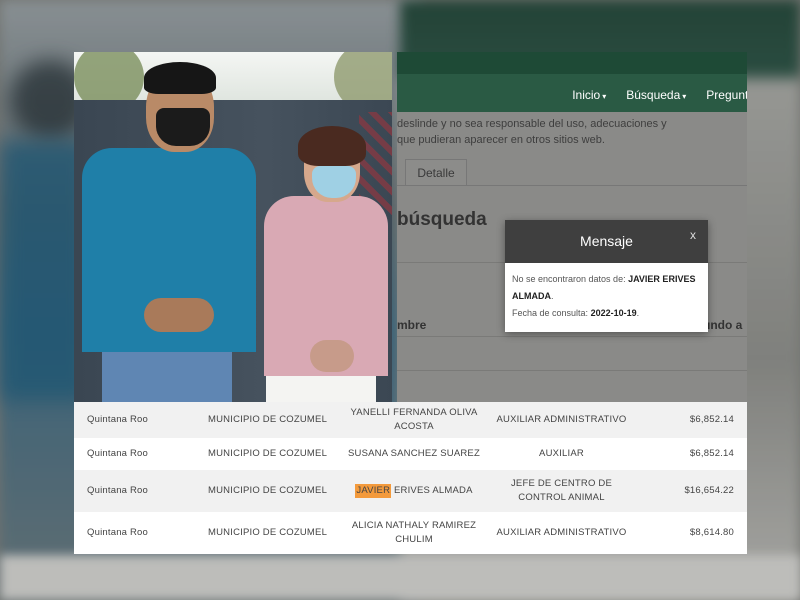 The image size is (800, 600). Describe the element at coordinates (561, 453) in the screenshot. I see `cell-role: AUXILIAR` at that location.